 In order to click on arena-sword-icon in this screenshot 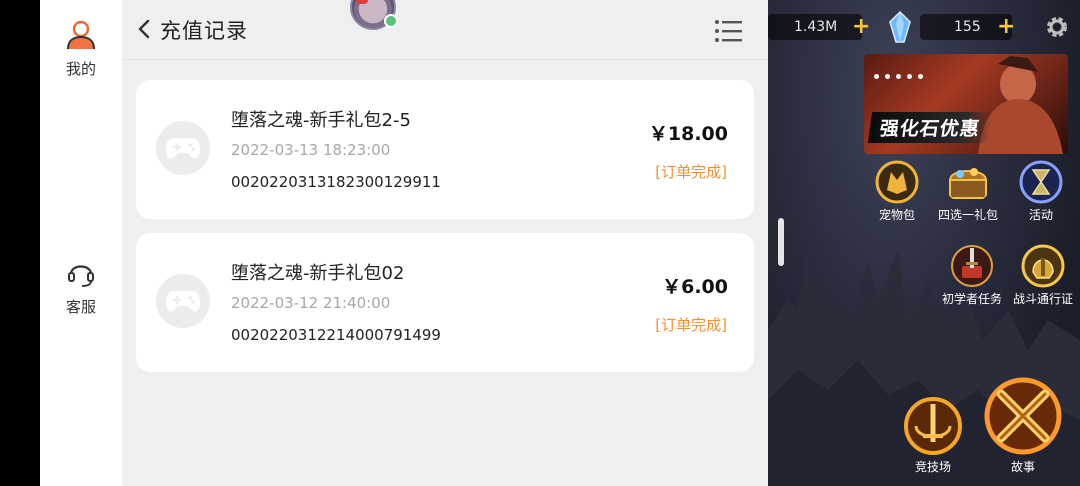, I will do `click(933, 426)`.